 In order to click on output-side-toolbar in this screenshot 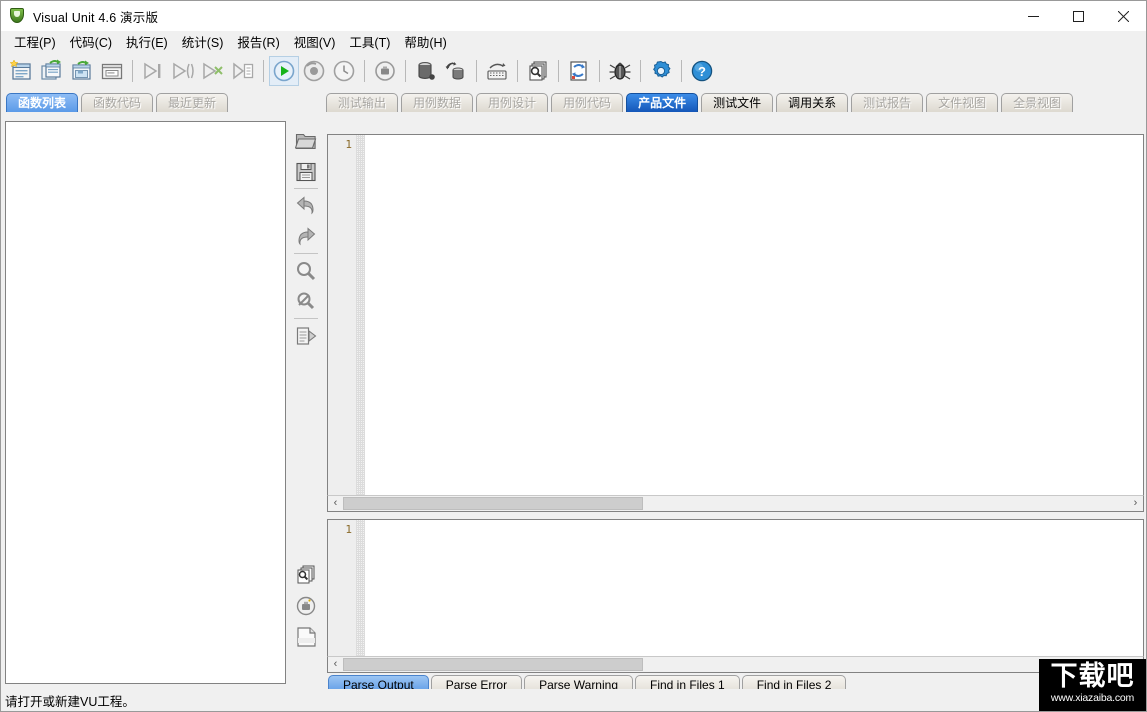, I will do `click(306, 614)`.